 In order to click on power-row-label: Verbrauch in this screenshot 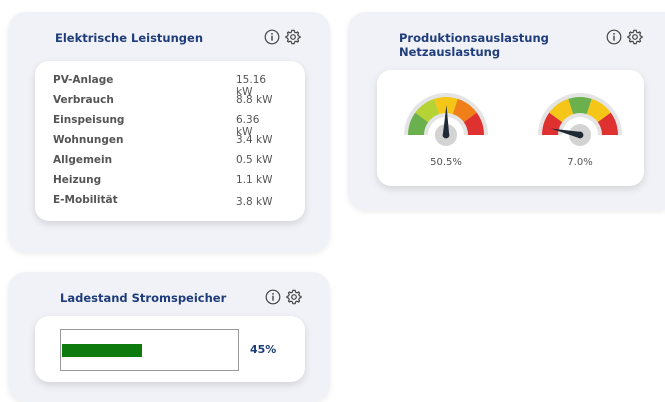, I will do `click(83, 100)`.